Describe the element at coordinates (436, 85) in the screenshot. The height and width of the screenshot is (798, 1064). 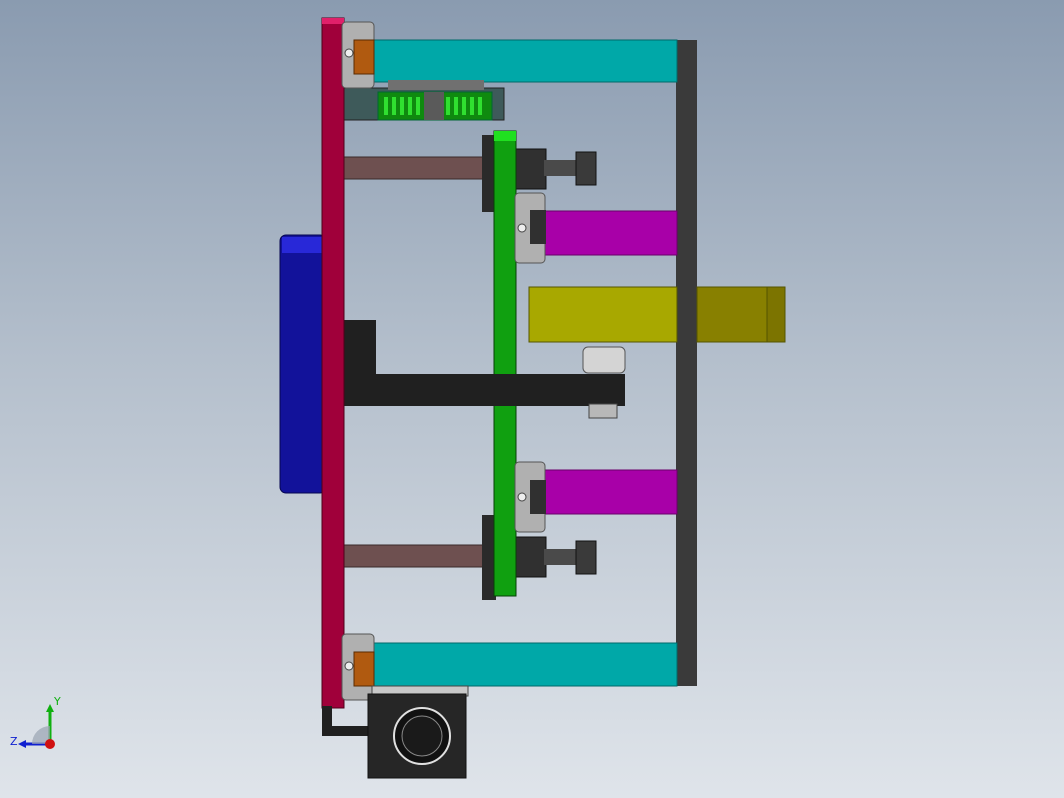
I see `pulley-shaft-top` at that location.